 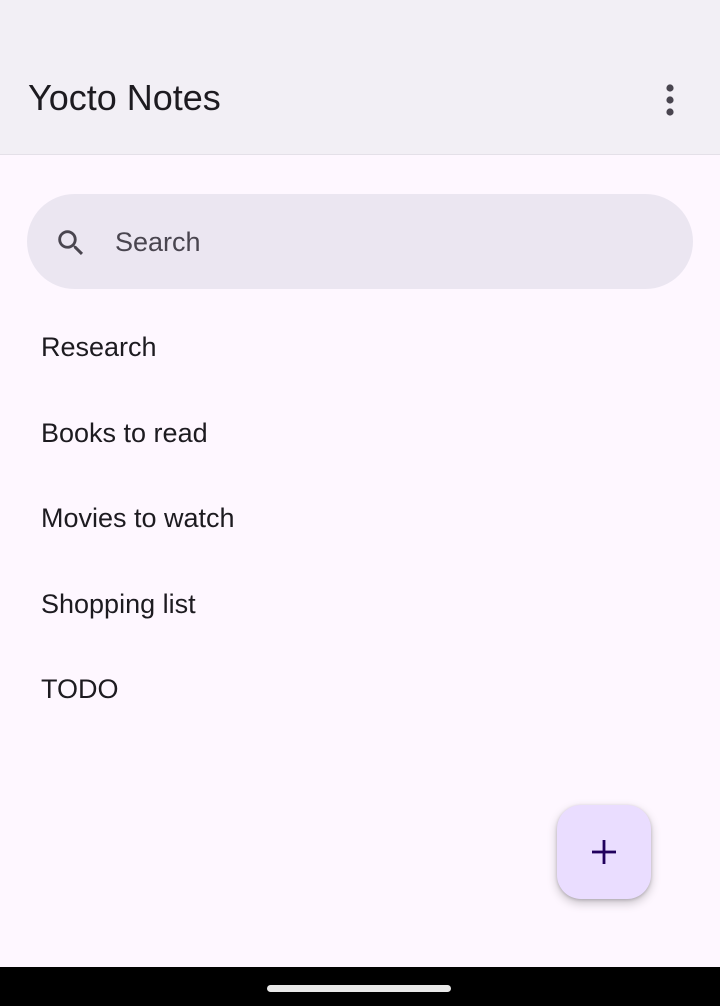 I want to click on search-input, so click(x=385, y=242).